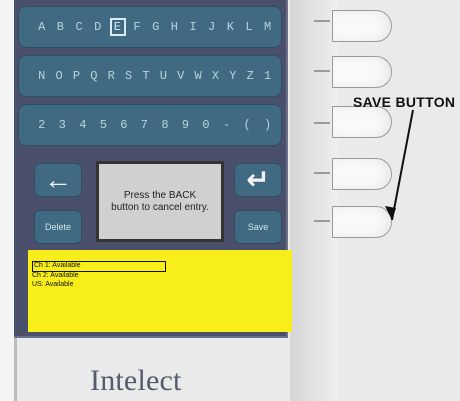  What do you see at coordinates (175, 27) in the screenshot?
I see `key-h: H` at bounding box center [175, 27].